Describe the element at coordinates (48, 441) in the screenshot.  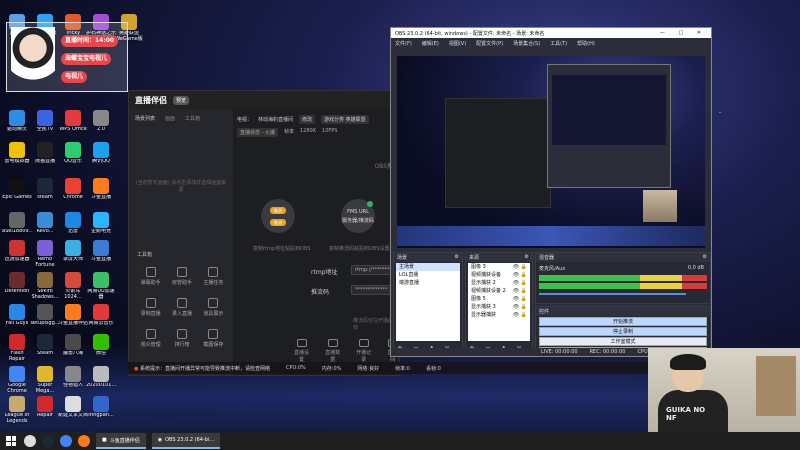
I see `steam-icon` at that location.